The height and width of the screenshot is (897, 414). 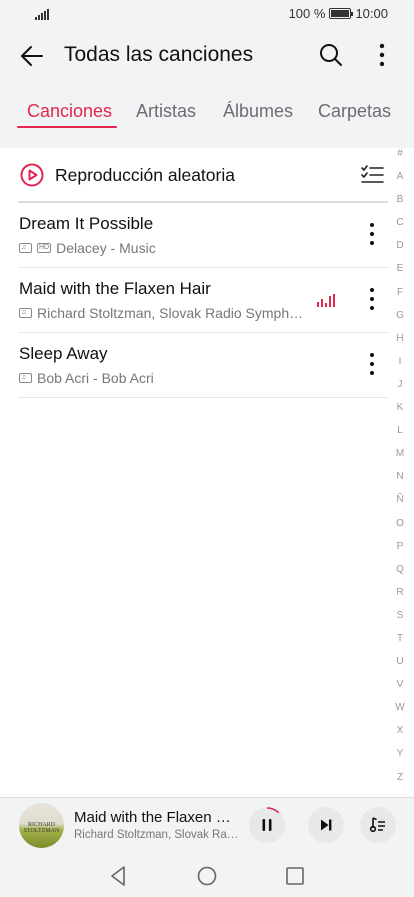 I want to click on shuffle-play-button: Reproducción aleatoria, so click(x=194, y=175).